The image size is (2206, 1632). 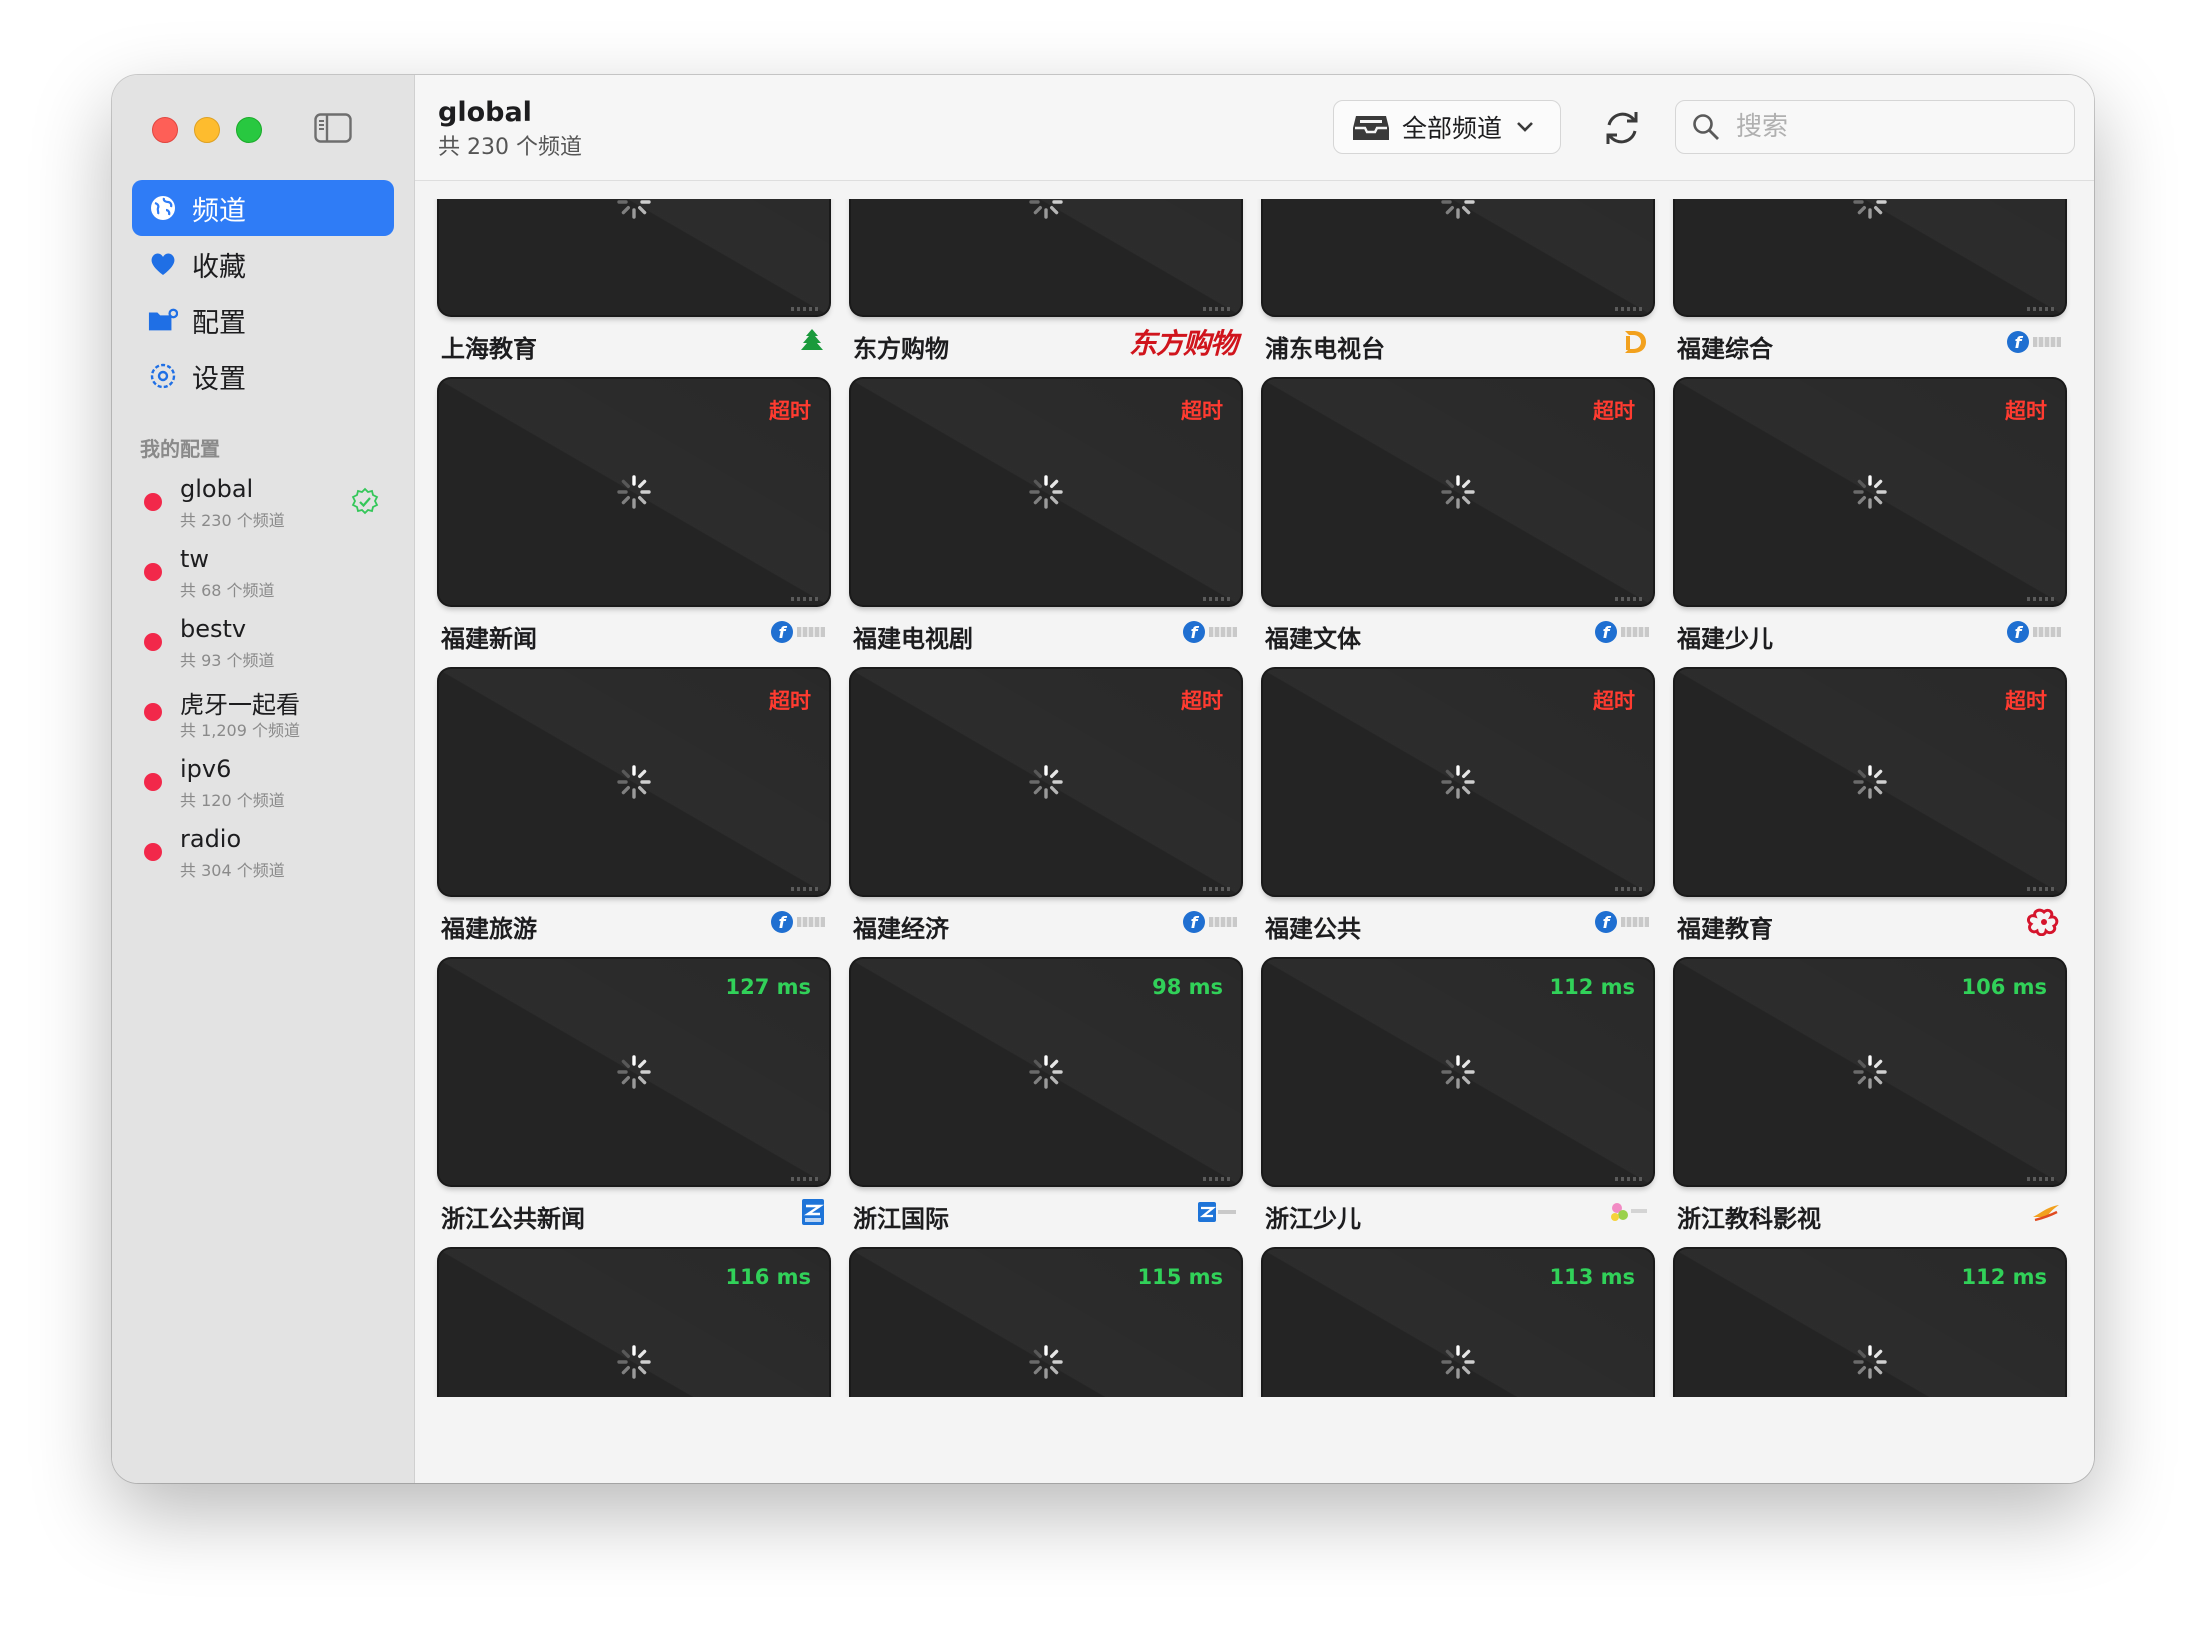 I want to click on channel-card: 112 ms 浙江少儿, so click(x=1458, y=1104).